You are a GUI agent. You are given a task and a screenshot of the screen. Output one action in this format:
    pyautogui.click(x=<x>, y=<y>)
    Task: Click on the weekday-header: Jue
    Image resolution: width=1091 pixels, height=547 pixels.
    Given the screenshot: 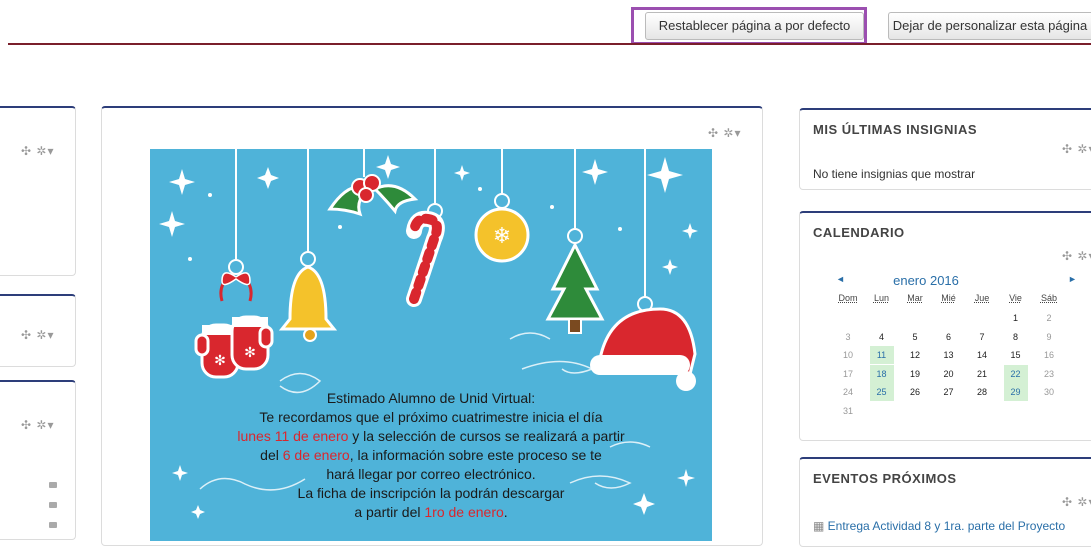 What is the action you would take?
    pyautogui.click(x=982, y=298)
    